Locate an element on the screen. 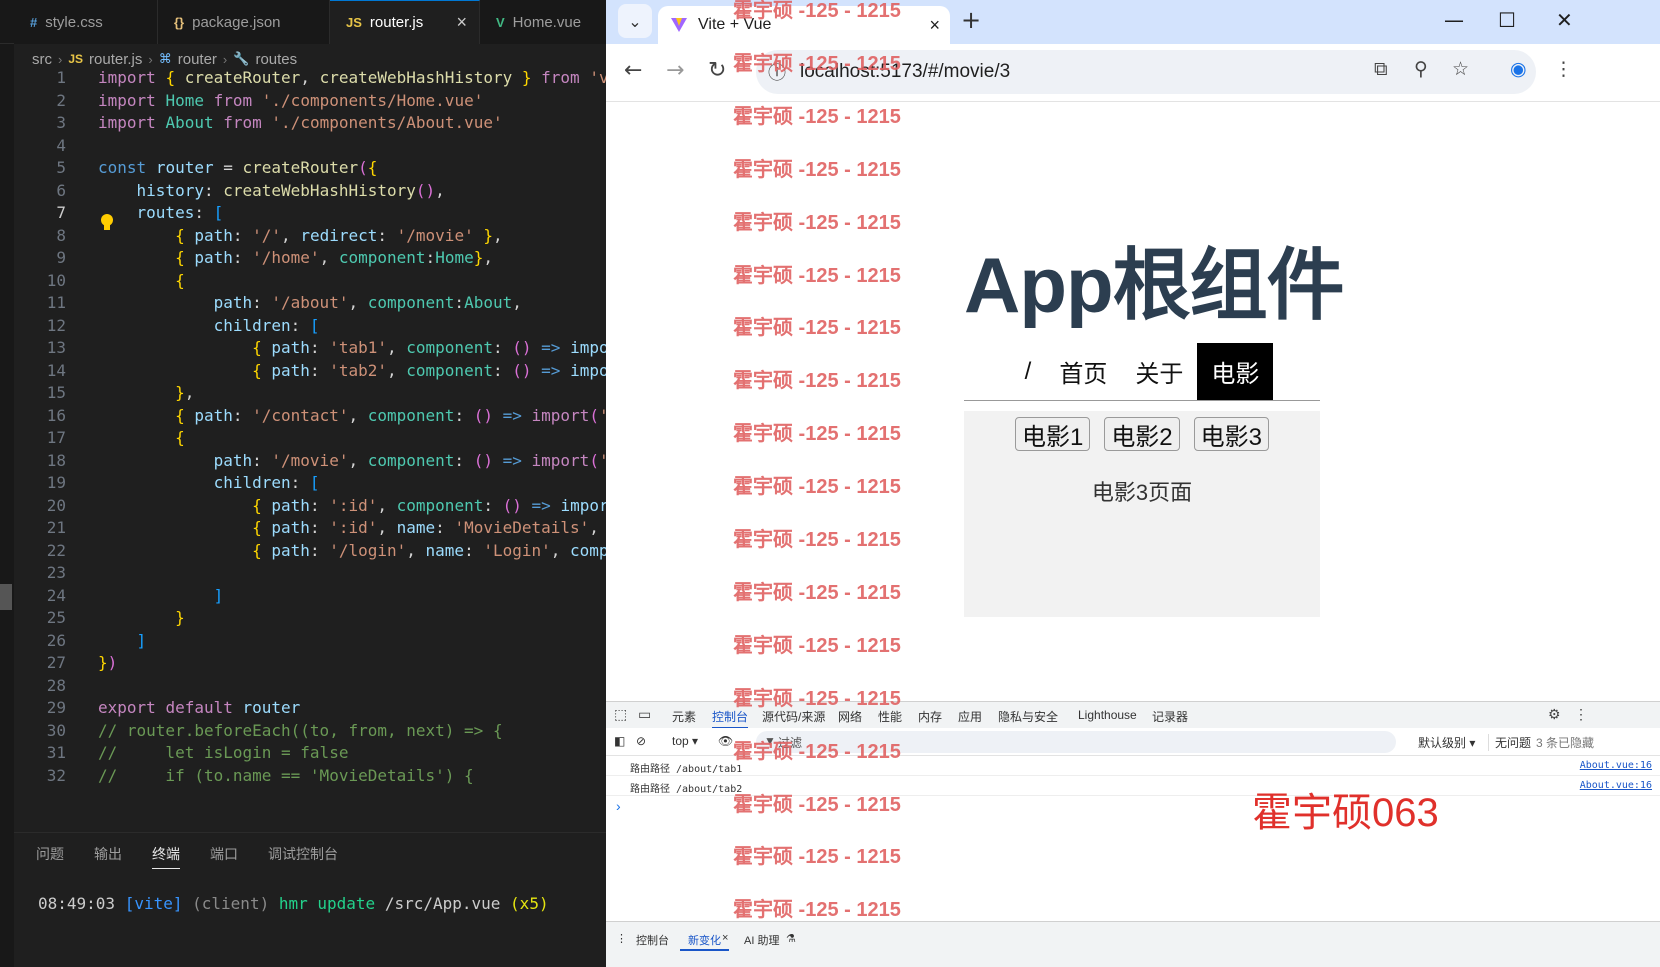  code-line: 23 is located at coordinates (303, 573).